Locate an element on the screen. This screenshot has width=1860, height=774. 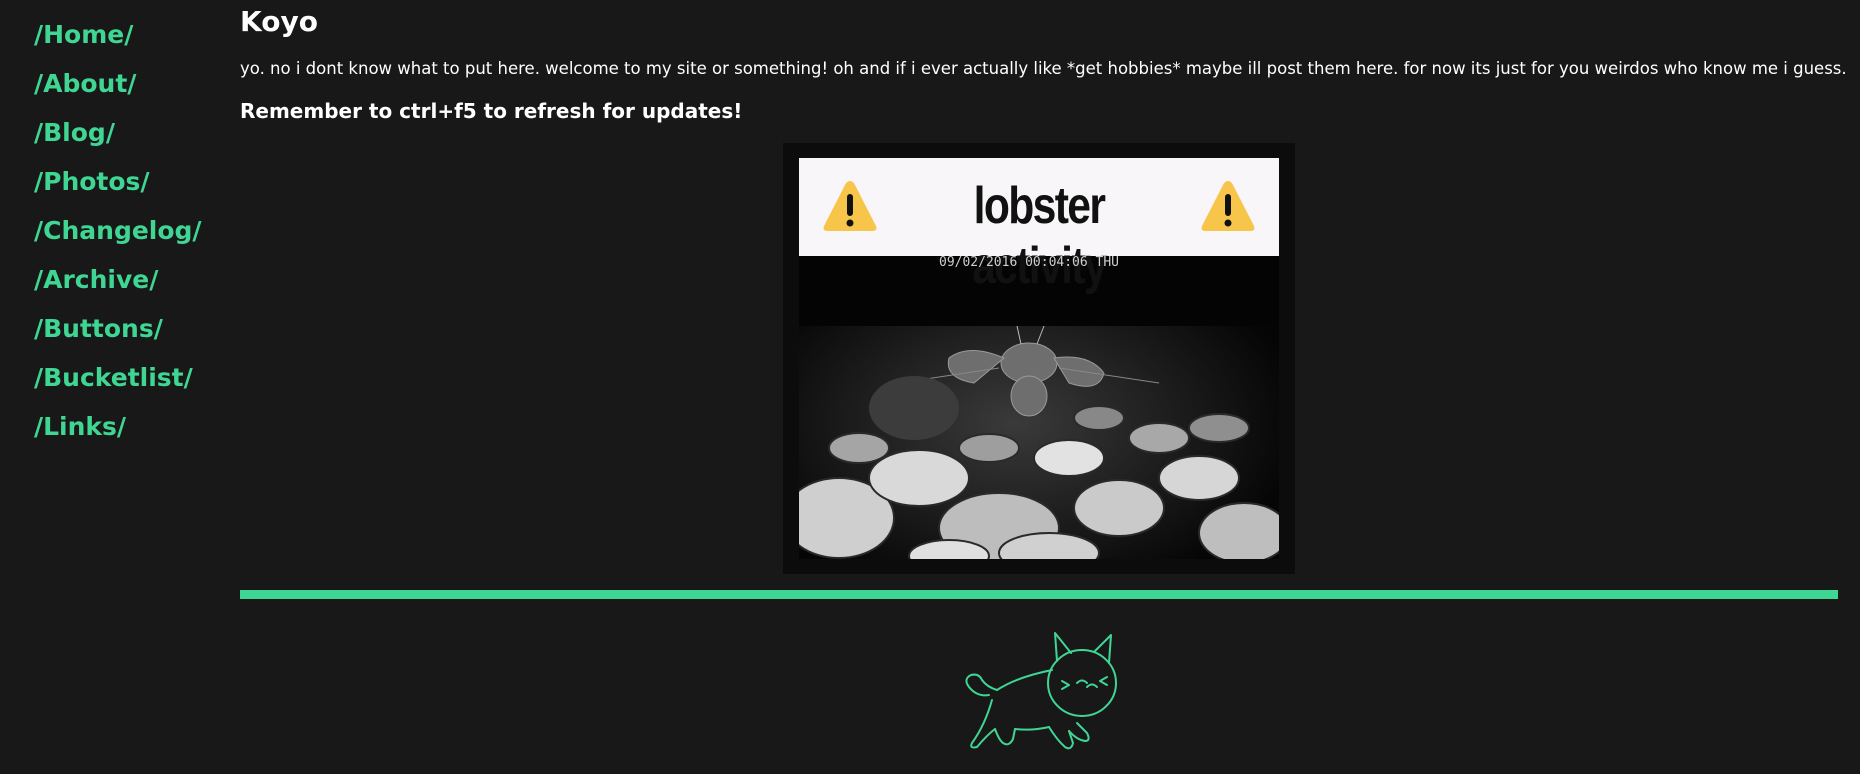
page-title: Koyo is located at coordinates (279, 21).